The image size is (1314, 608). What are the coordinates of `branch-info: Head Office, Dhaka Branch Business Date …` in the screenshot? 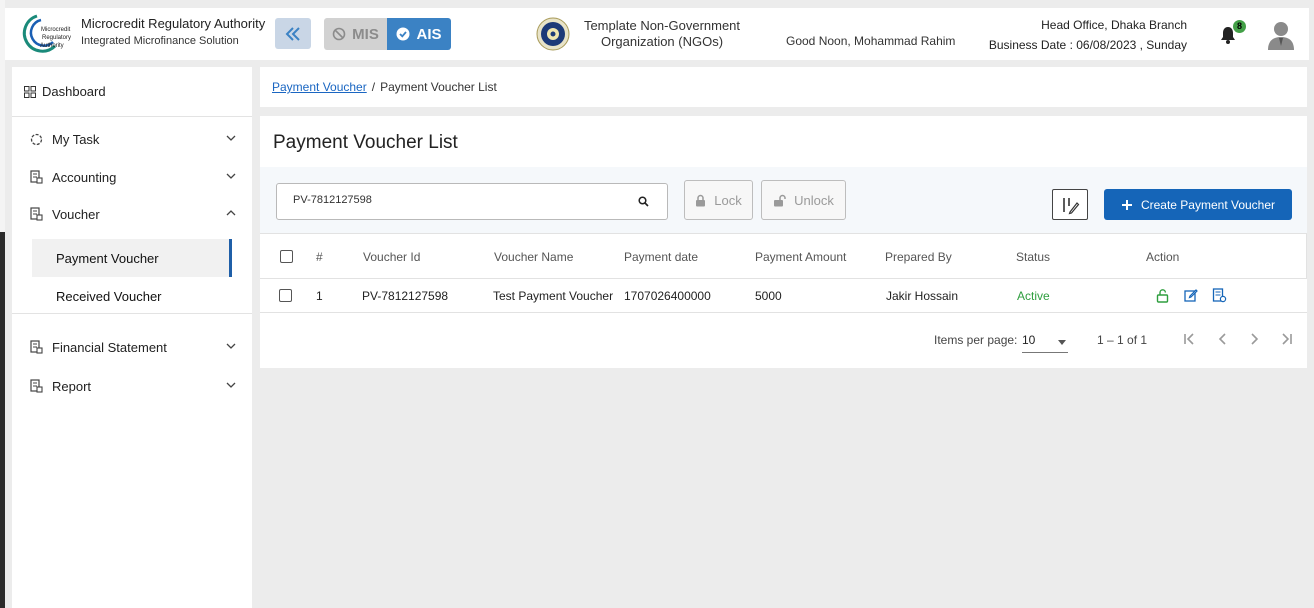 It's located at (1088, 35).